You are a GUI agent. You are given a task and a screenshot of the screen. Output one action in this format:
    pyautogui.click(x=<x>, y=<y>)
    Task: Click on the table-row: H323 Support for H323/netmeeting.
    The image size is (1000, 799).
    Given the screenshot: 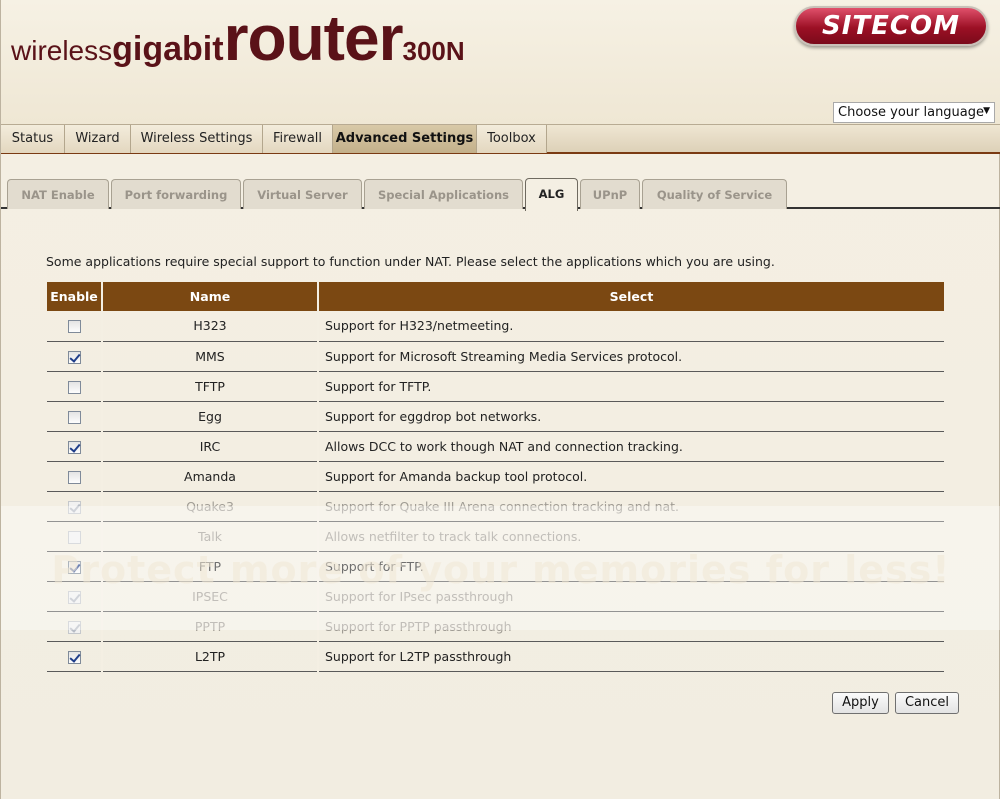 What is the action you would take?
    pyautogui.click(x=495, y=326)
    